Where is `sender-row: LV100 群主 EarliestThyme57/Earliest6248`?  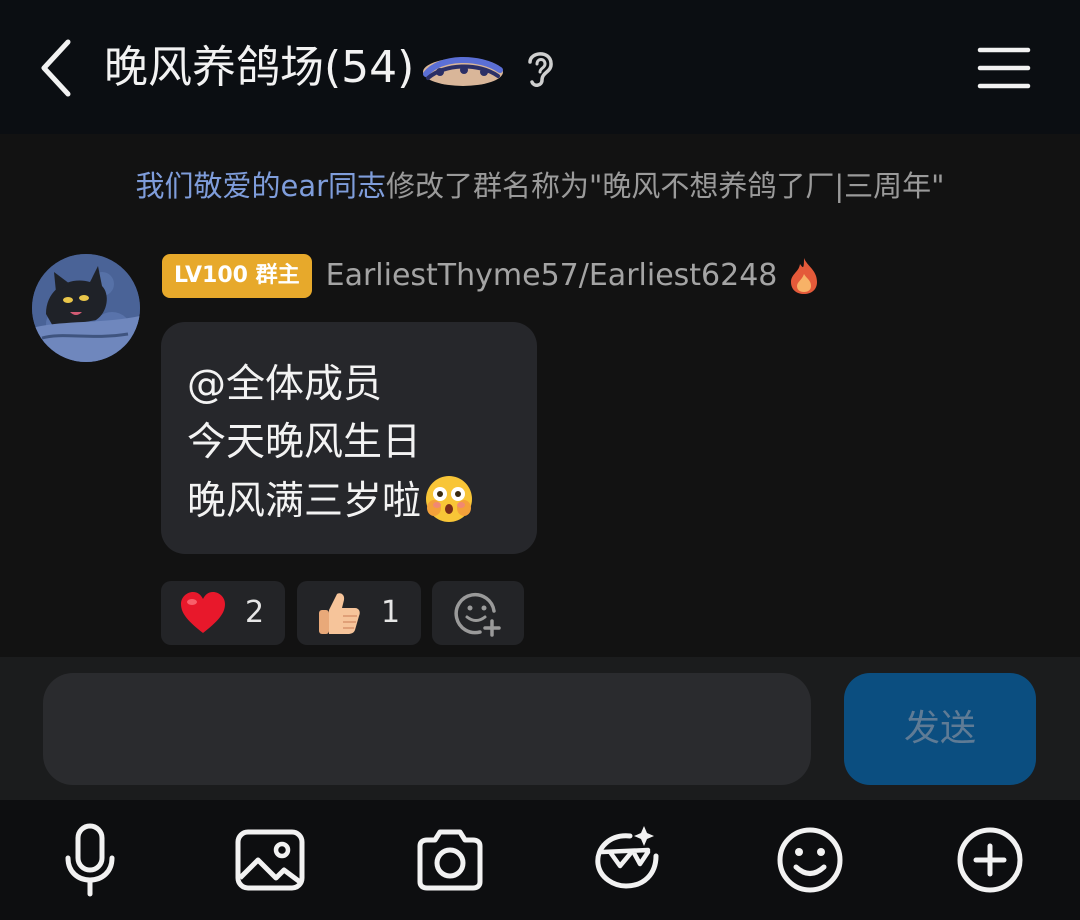
sender-row: LV100 群主 EarliestThyme57/Earliest6248 is located at coordinates (491, 276).